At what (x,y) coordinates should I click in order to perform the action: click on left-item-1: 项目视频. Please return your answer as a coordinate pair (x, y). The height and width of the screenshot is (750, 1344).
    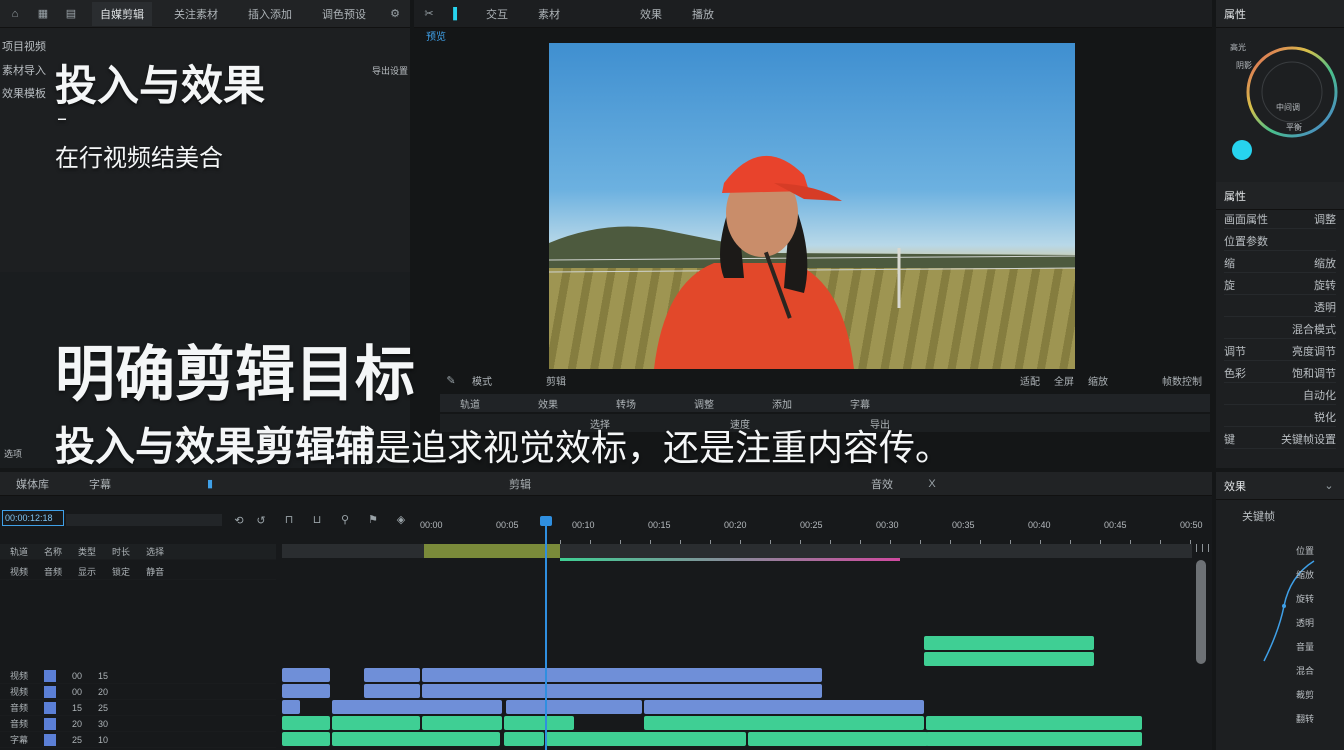
    Looking at the image, I should click on (24, 46).